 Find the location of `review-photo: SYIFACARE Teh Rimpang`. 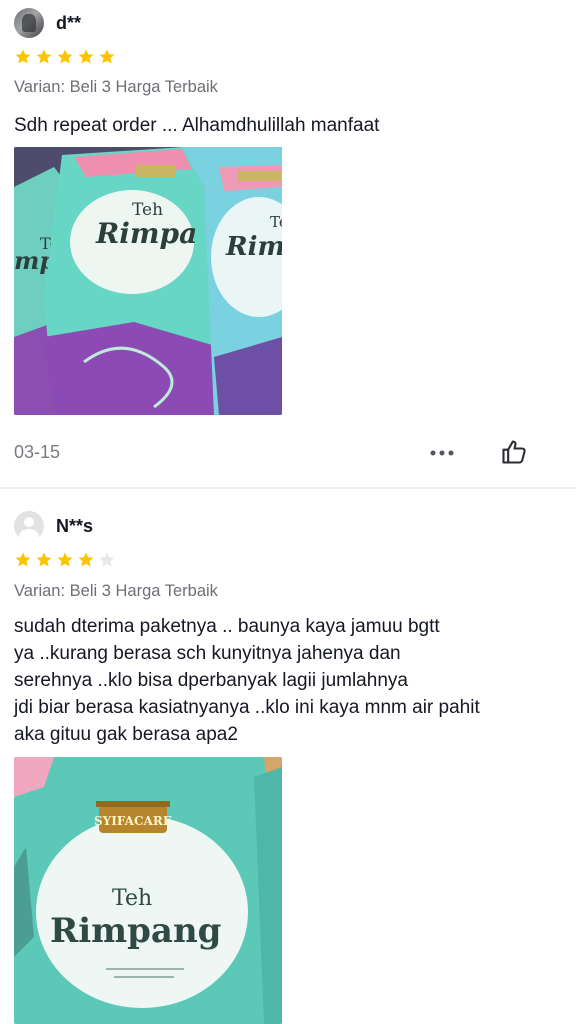

review-photo: SYIFACARE Teh Rimpang is located at coordinates (148, 890).